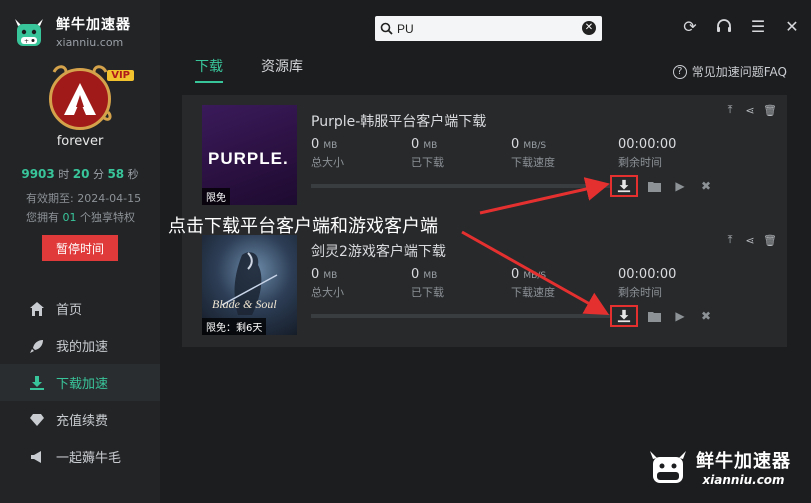  Describe the element at coordinates (739, 72) in the screenshot. I see `faq-label: 常见加速问题FAQ` at that location.